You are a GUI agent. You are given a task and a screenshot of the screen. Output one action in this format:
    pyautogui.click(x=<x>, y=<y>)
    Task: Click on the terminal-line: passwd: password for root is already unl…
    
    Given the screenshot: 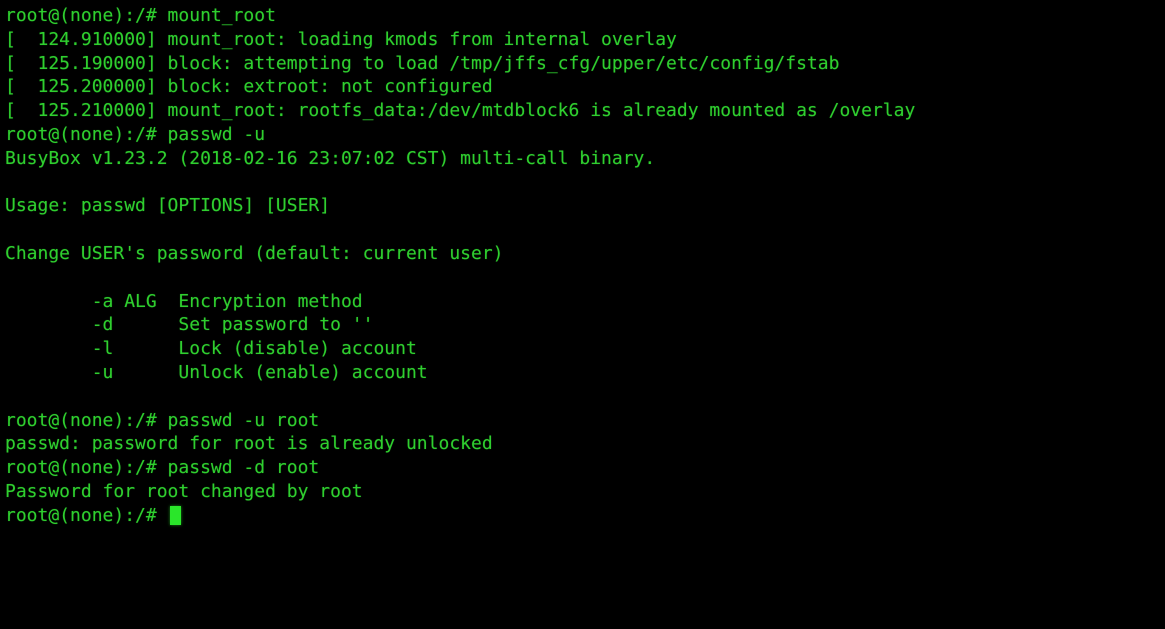 What is the action you would take?
    pyautogui.click(x=249, y=444)
    